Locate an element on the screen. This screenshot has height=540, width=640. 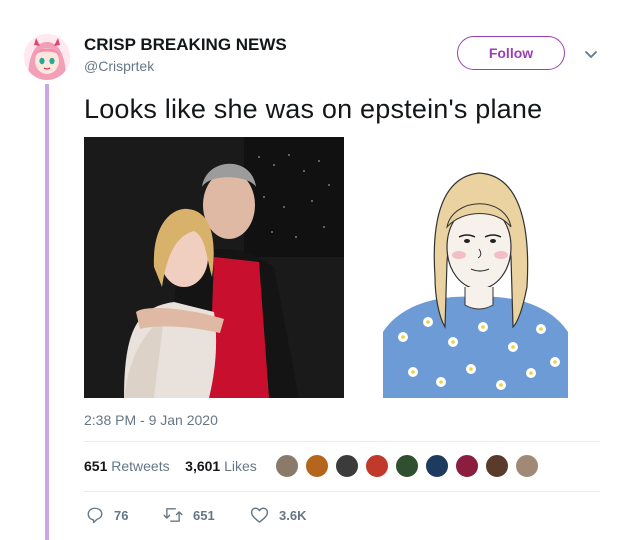
chevron-down-icon is located at coordinates (591, 54).